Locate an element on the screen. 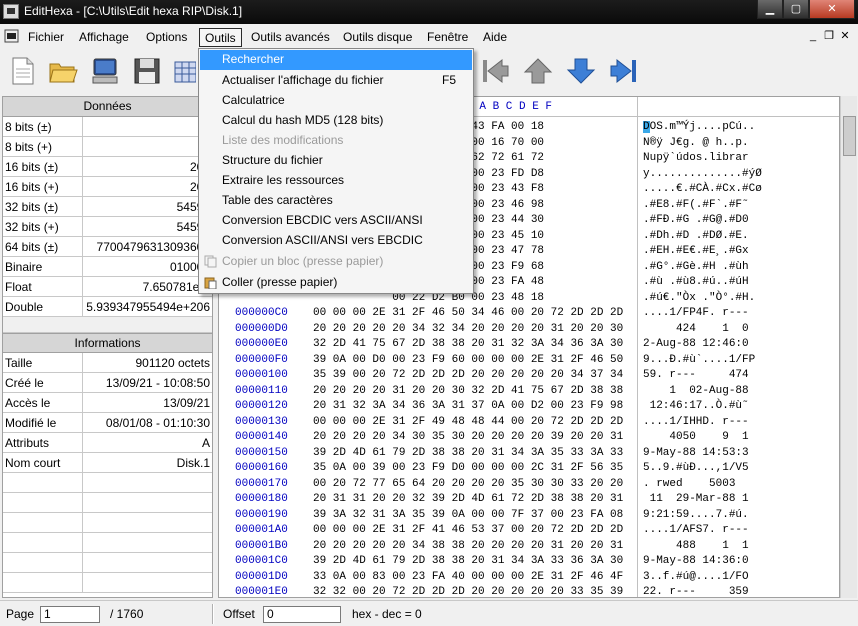 The height and width of the screenshot is (626, 858). hex-ascii: .#G°.#Gè.#H .#ùh is located at coordinates (696, 267).